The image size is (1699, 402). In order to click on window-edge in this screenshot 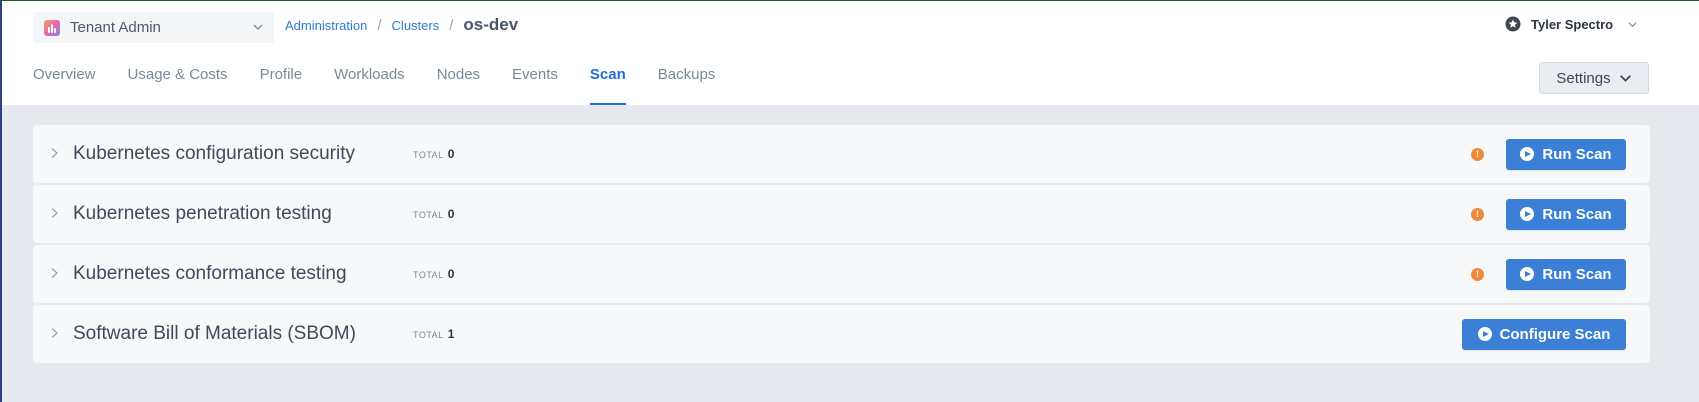, I will do `click(1, 201)`.